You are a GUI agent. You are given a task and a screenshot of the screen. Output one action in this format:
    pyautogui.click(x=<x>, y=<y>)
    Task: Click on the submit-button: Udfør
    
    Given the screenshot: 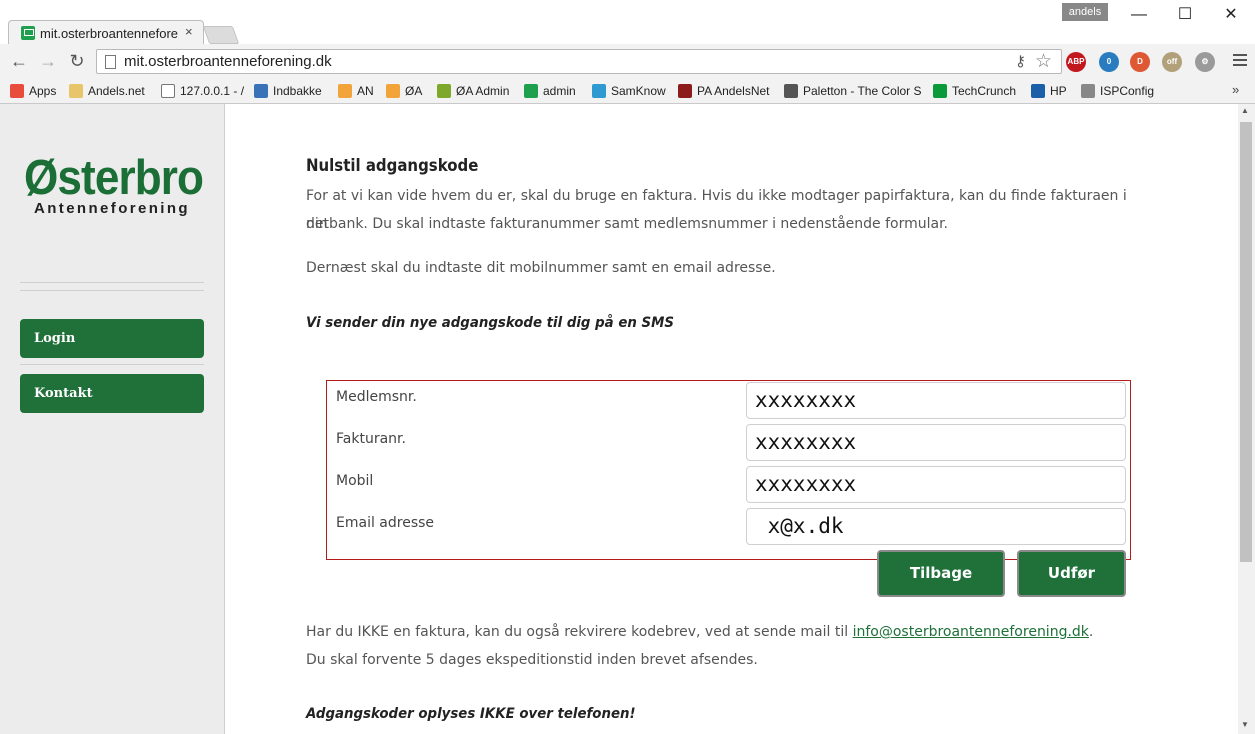 What is the action you would take?
    pyautogui.click(x=1071, y=573)
    